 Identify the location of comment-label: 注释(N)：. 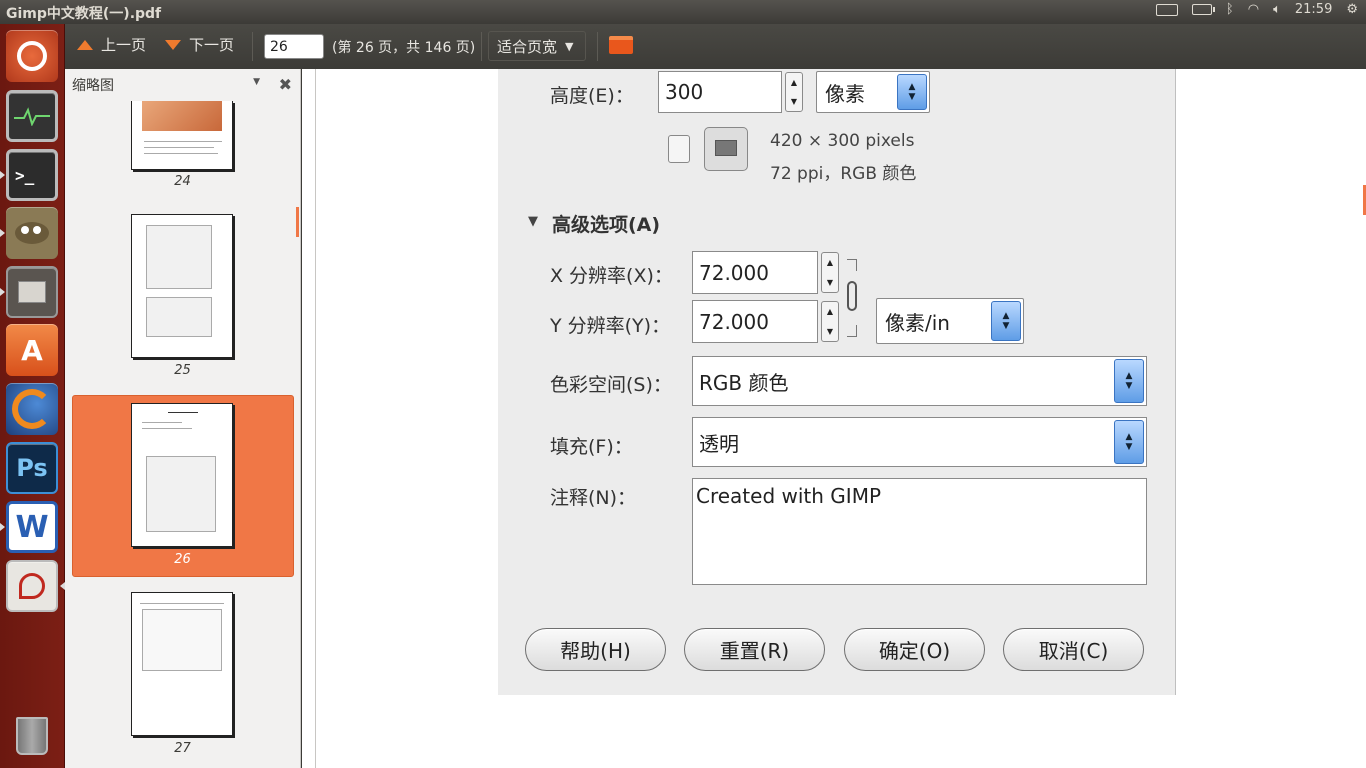
(593, 498).